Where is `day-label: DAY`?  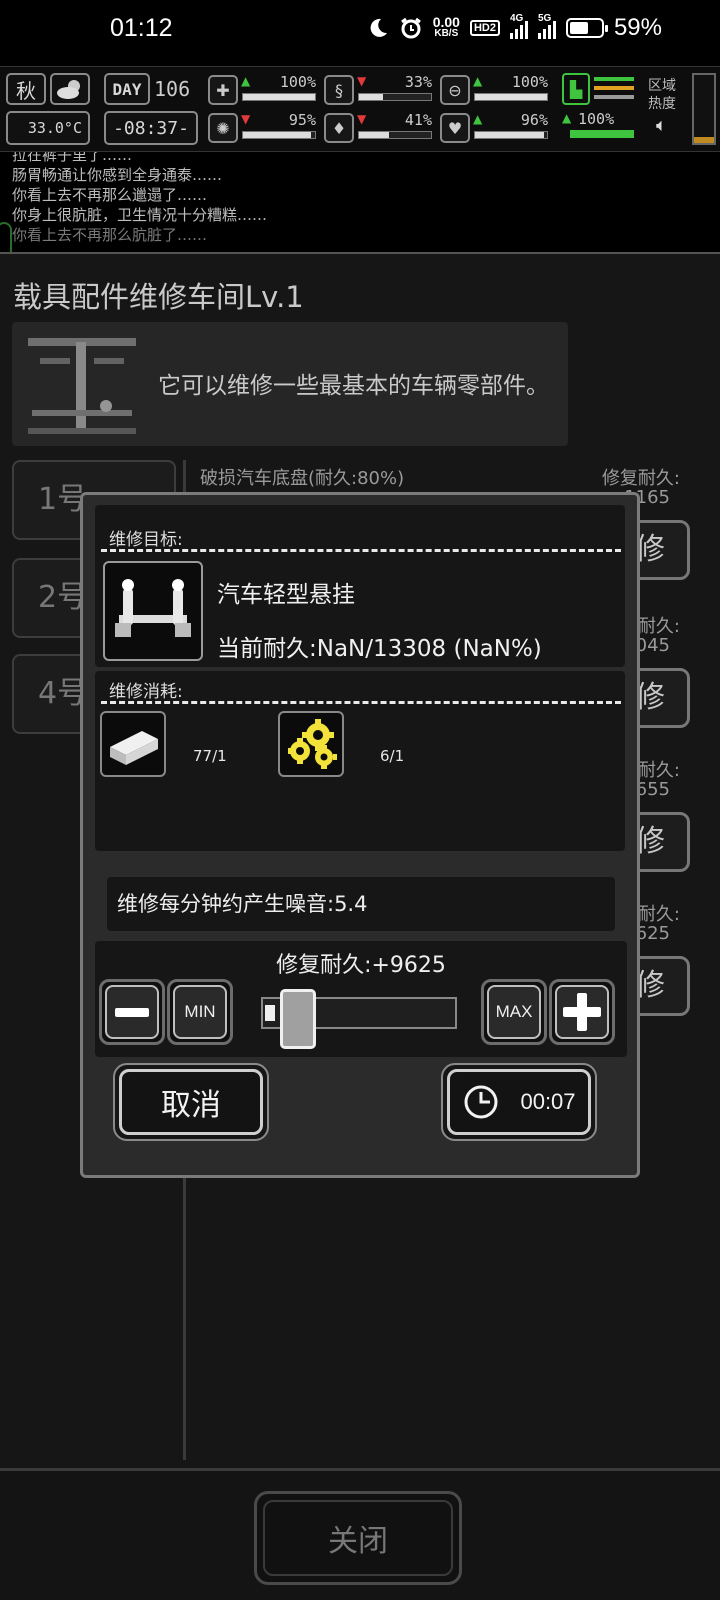 day-label: DAY is located at coordinates (127, 89).